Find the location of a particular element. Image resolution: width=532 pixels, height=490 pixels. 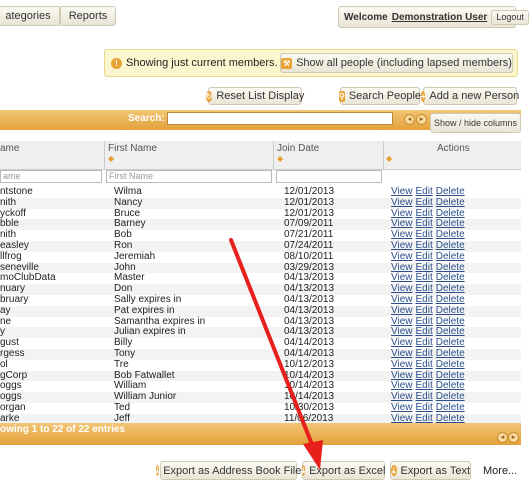

arrow-shaft is located at coordinates (272, 343).